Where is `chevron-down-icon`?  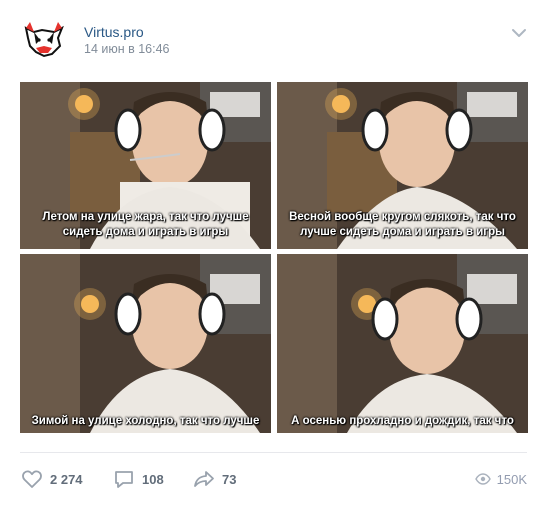
chevron-down-icon is located at coordinates (519, 32).